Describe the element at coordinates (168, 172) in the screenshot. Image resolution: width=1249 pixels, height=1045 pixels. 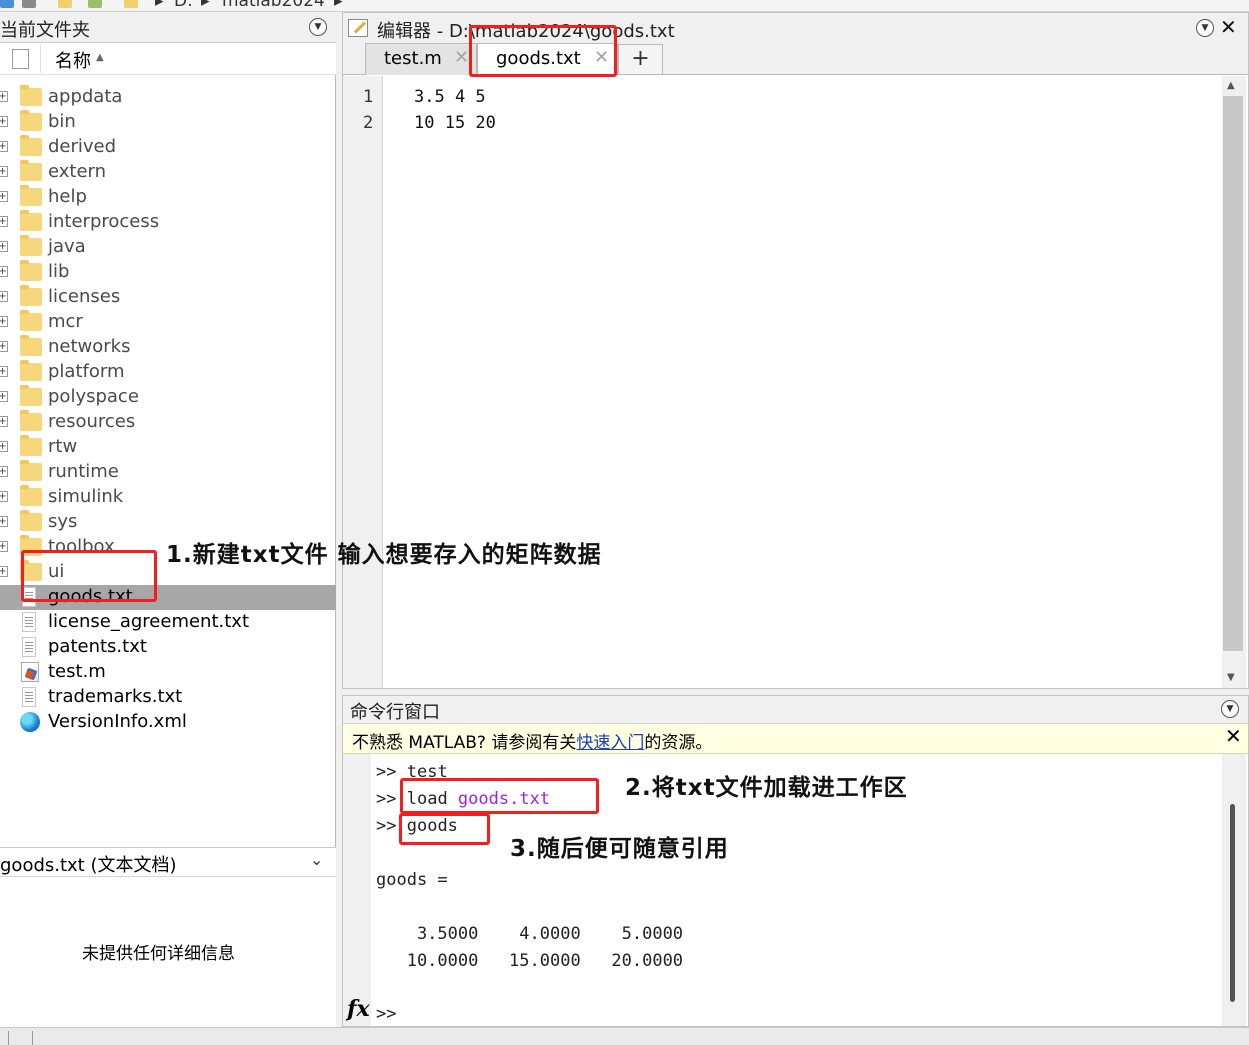
I see `folder-item-extern: + extern` at that location.